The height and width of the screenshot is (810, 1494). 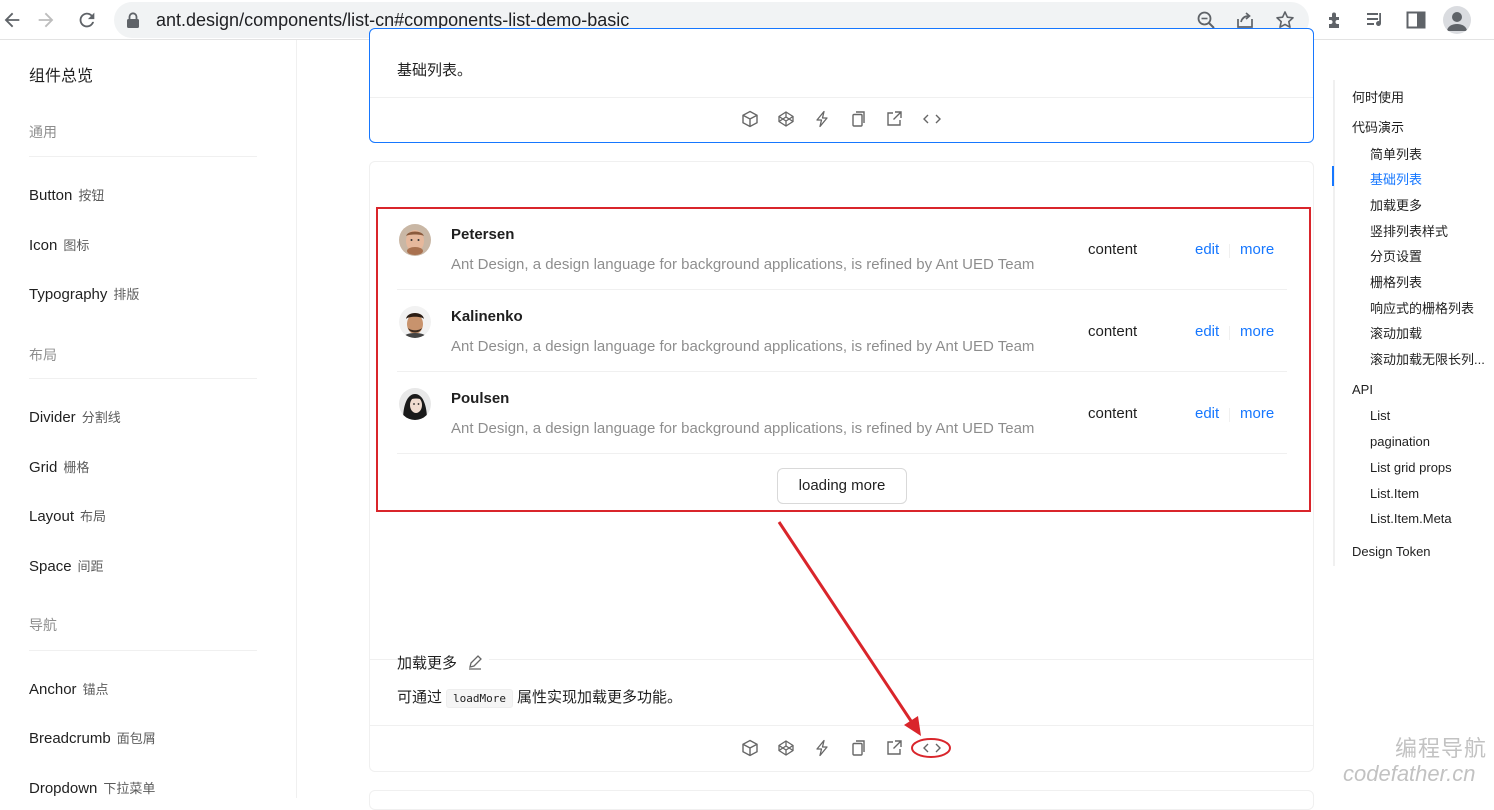 I want to click on sidebar-item-sublabel: 按钮, so click(x=91, y=195).